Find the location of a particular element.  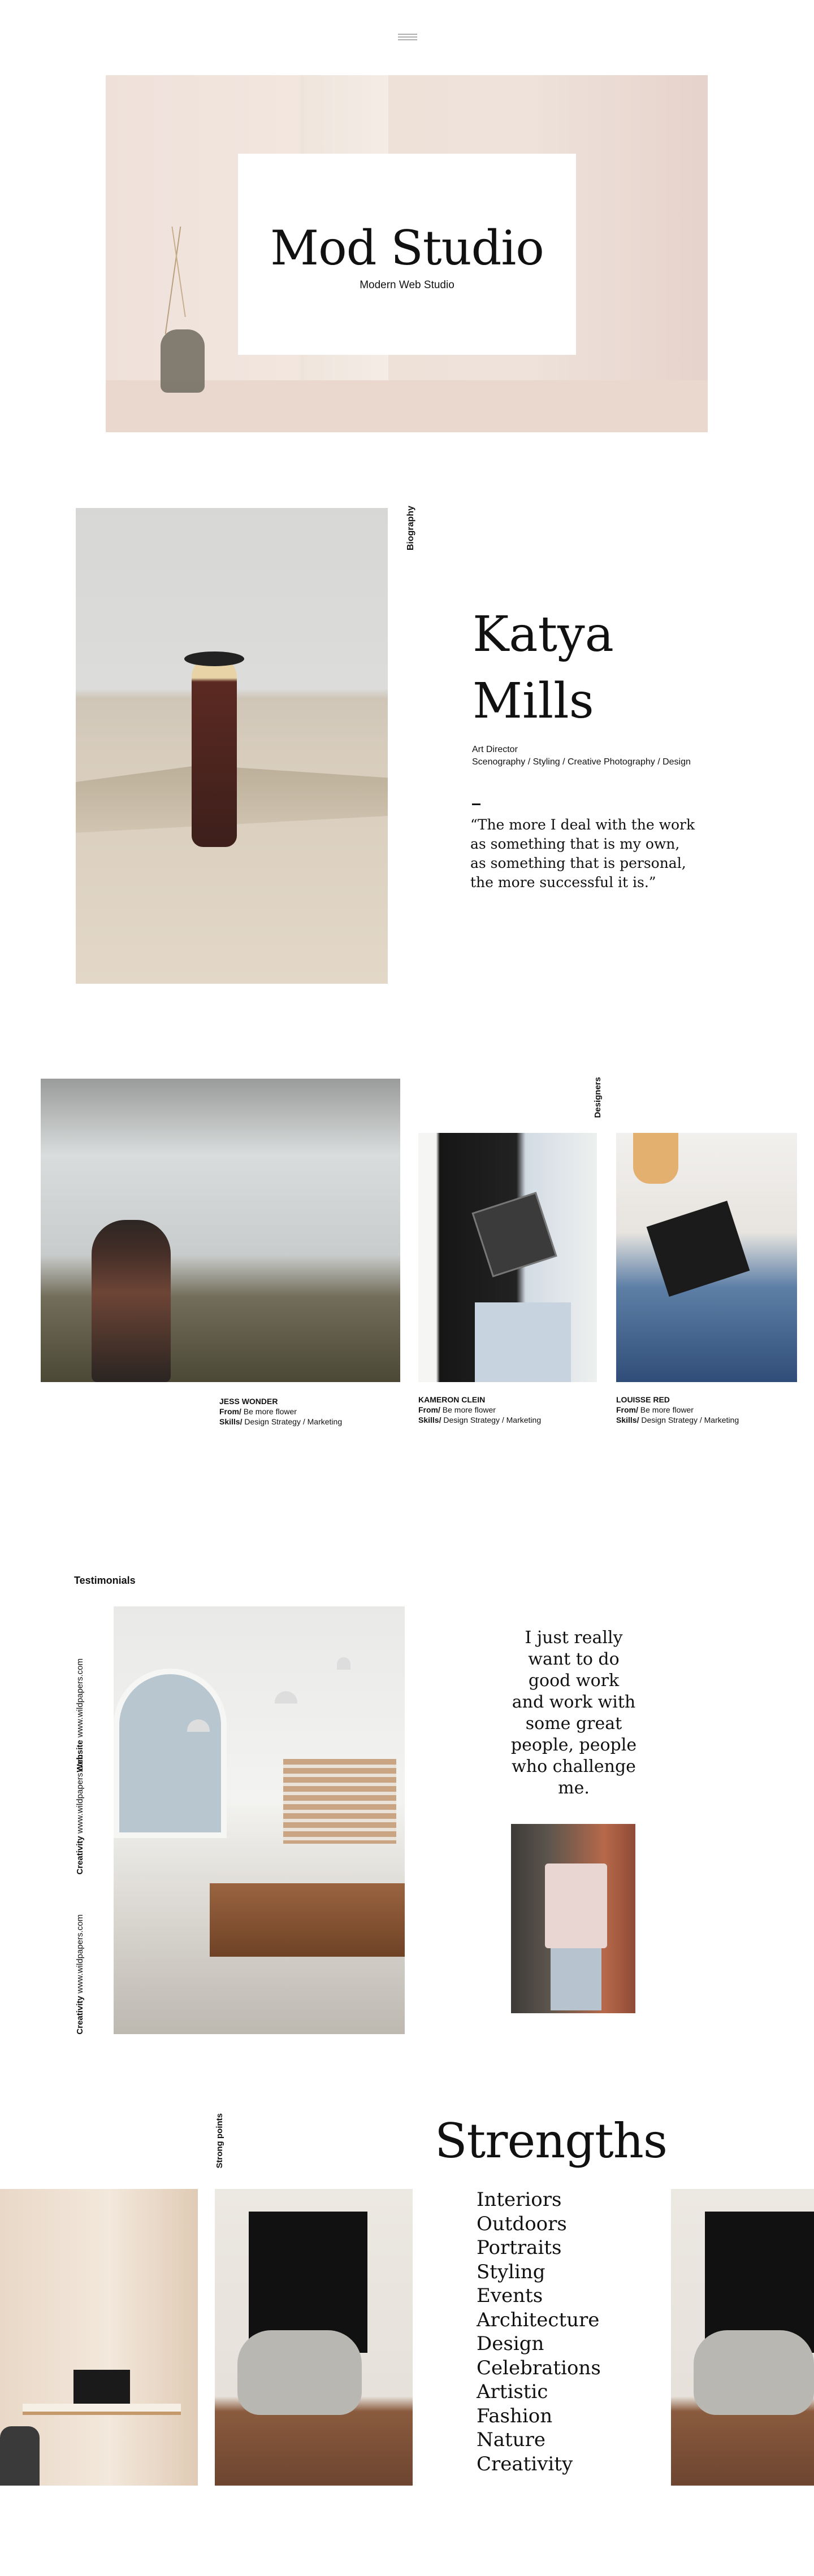

quote-line: want to do is located at coordinates (574, 1659).